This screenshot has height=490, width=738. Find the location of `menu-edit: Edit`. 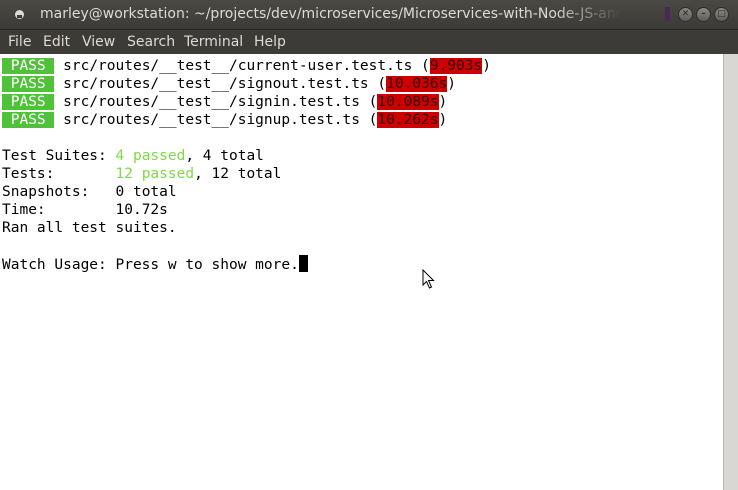

menu-edit: Edit is located at coordinates (56, 42).